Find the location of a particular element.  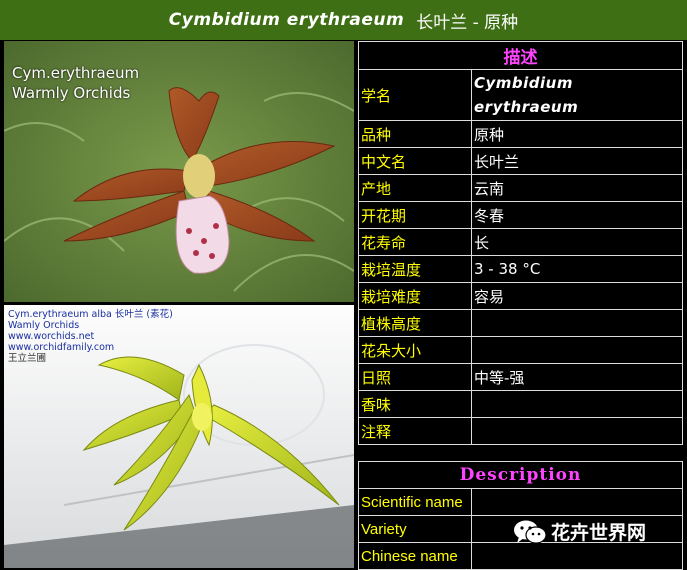

photo2-caption-line5: 王立兰圃 is located at coordinates (27, 358).